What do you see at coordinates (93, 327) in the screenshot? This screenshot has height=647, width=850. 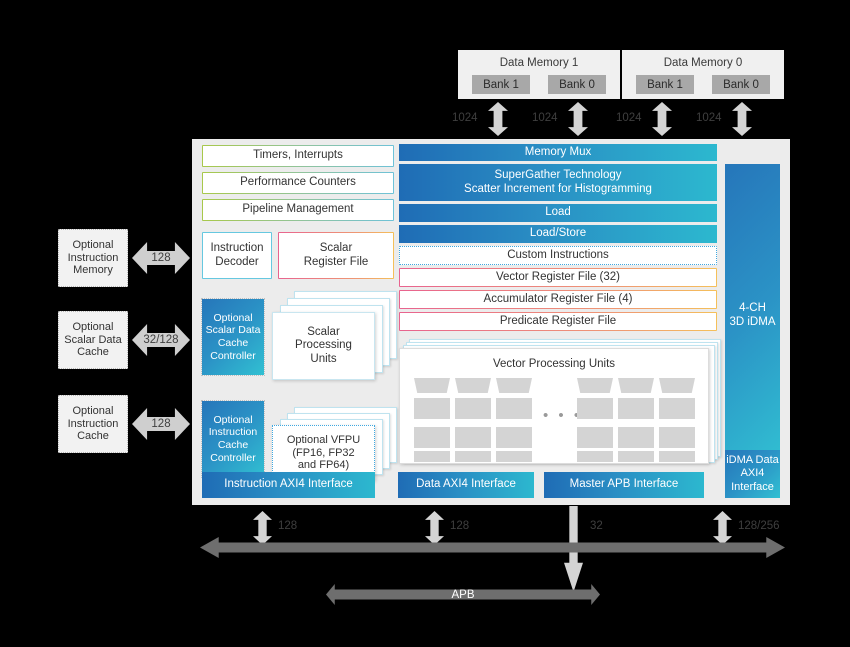 I see `optional-scalar-data-cache-line-1: Optional` at bounding box center [93, 327].